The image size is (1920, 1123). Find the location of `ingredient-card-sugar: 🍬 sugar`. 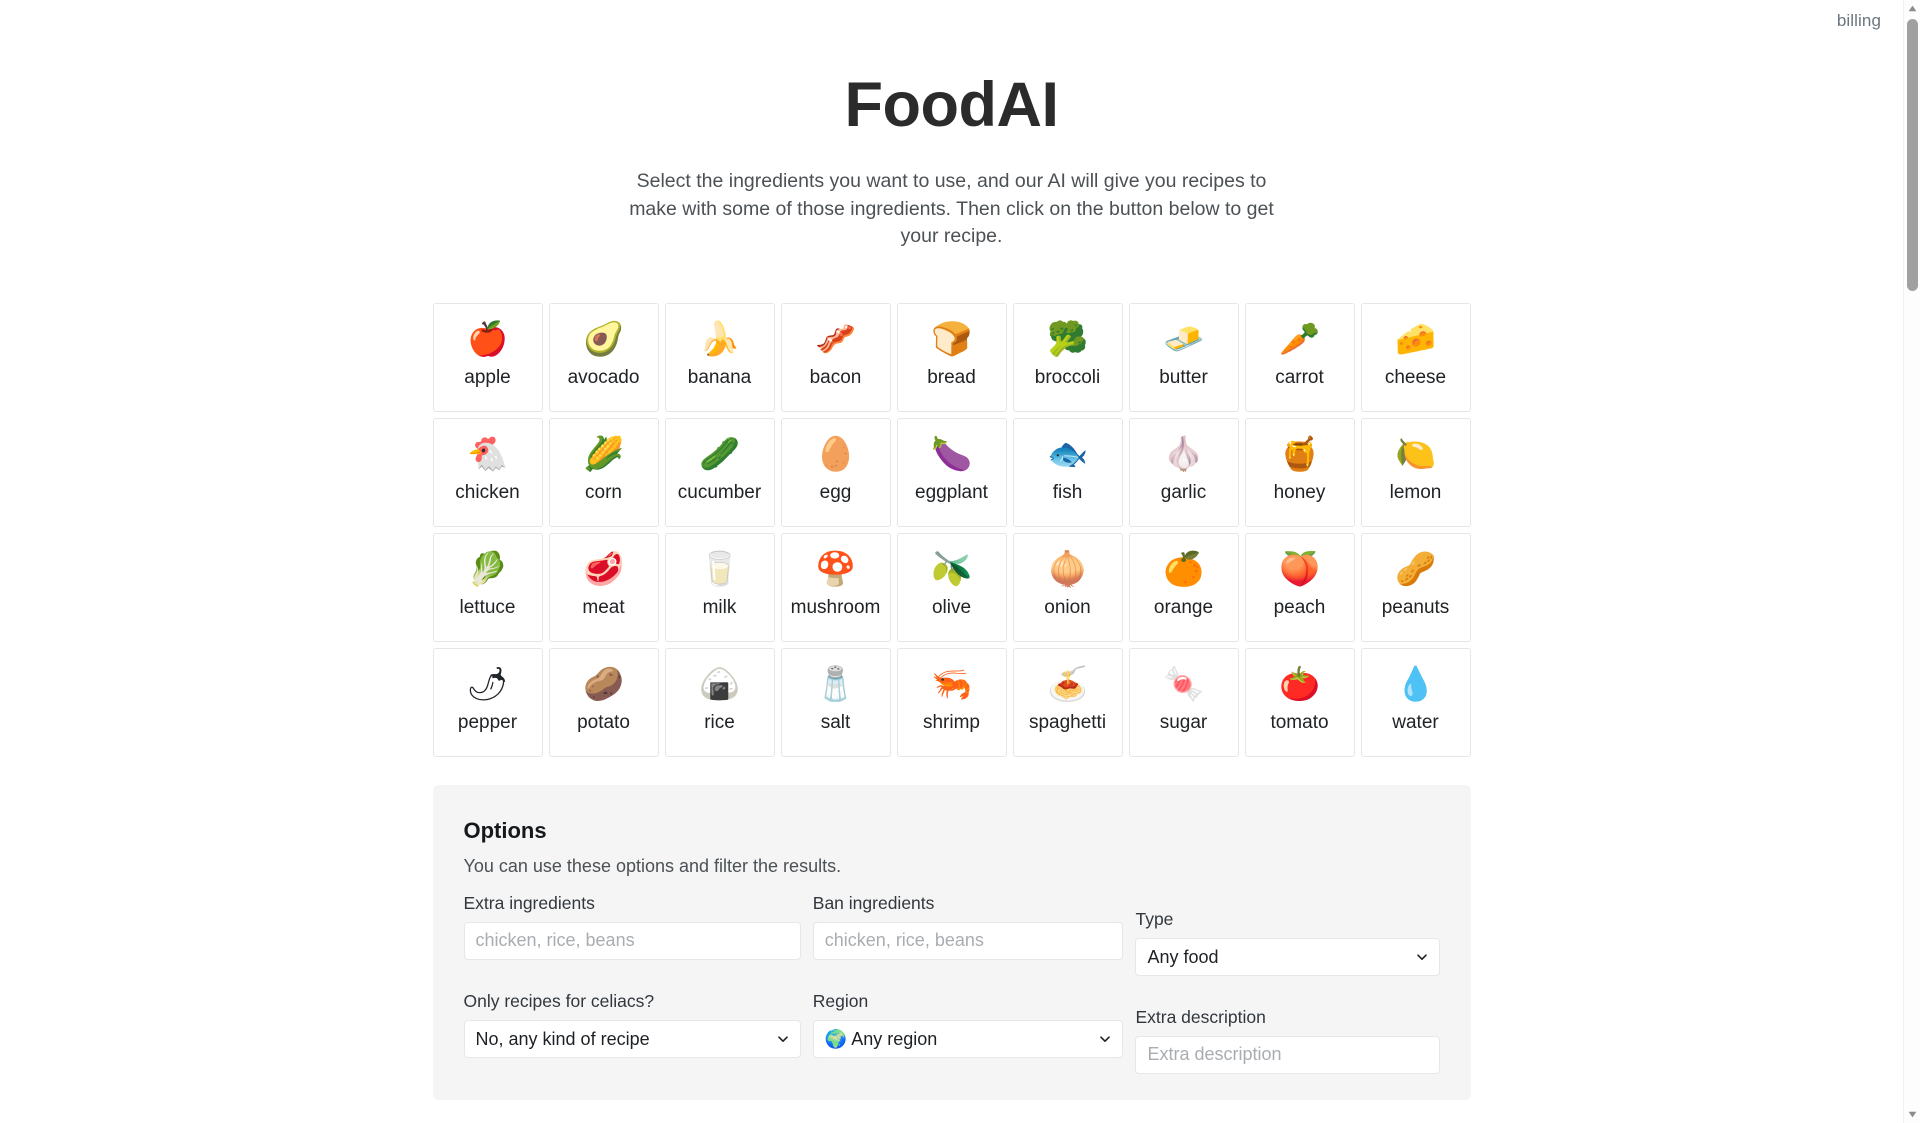

ingredient-card-sugar: 🍬 sugar is located at coordinates (1183, 702).